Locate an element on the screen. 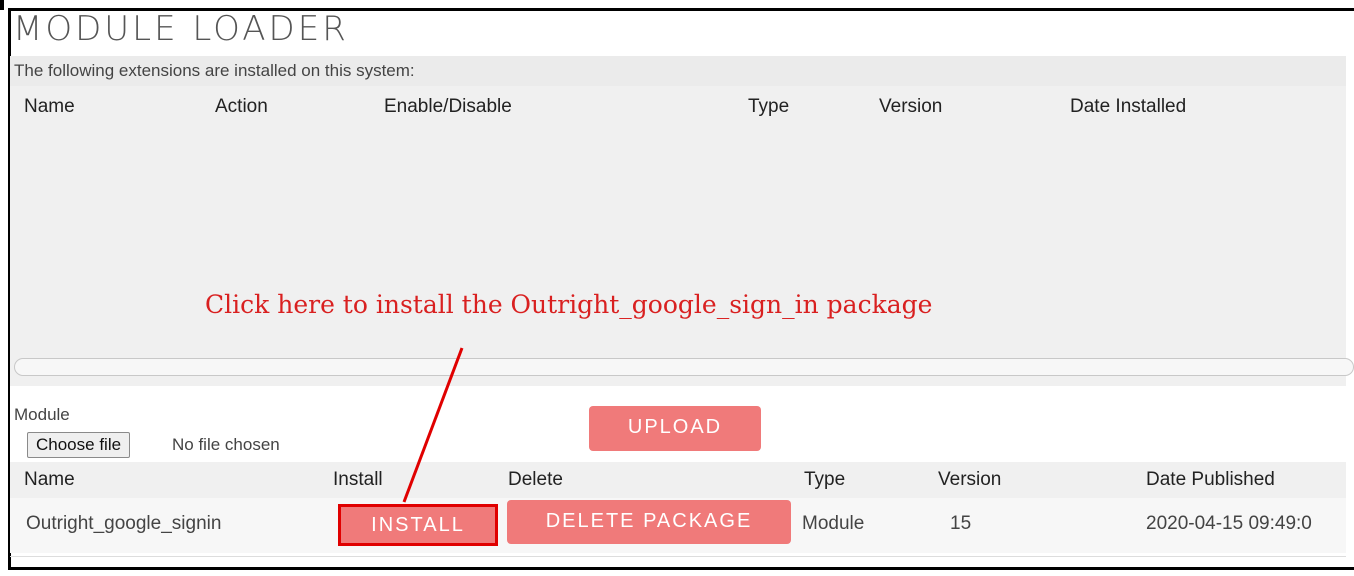 This screenshot has width=1354, height=576. column-date-installed: Date Installed is located at coordinates (1128, 106).